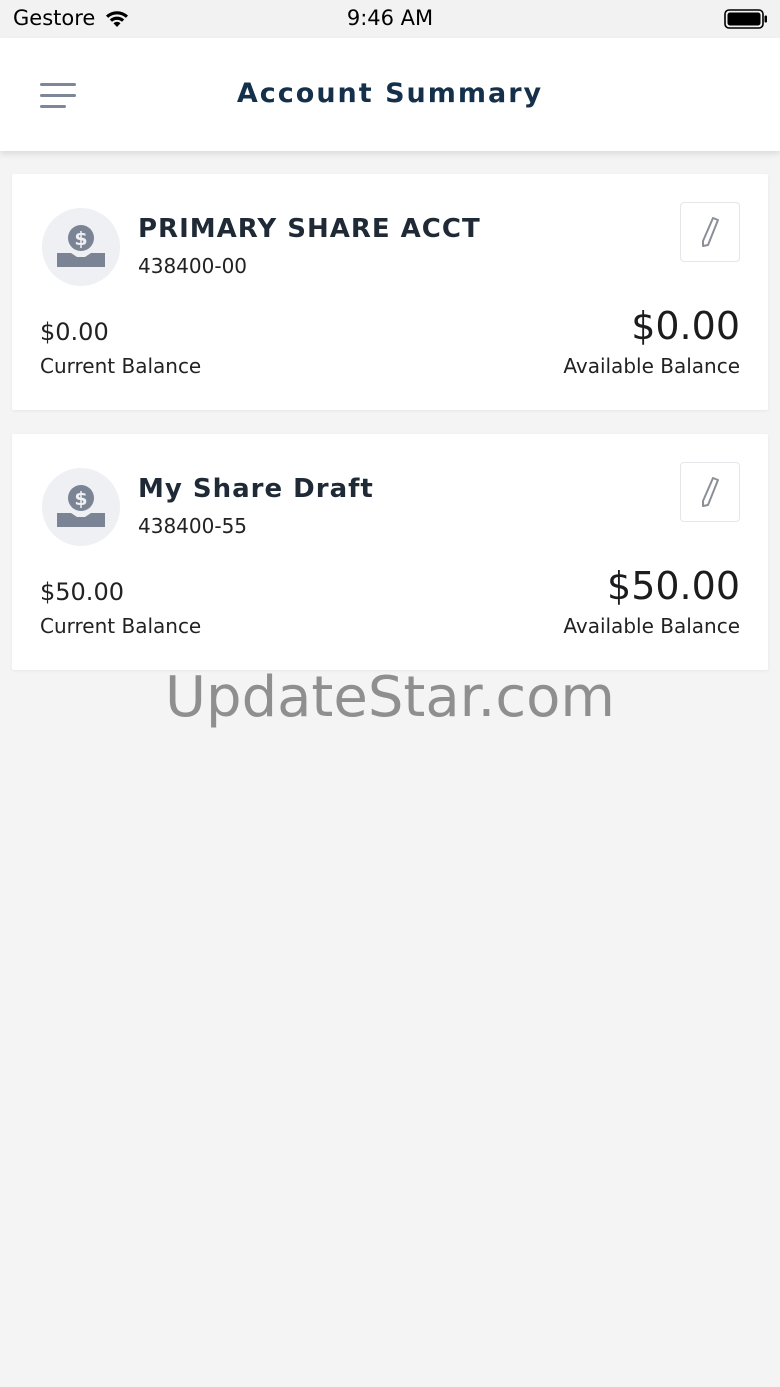 This screenshot has height=1387, width=780. I want to click on account-number: 438400-00, so click(193, 266).